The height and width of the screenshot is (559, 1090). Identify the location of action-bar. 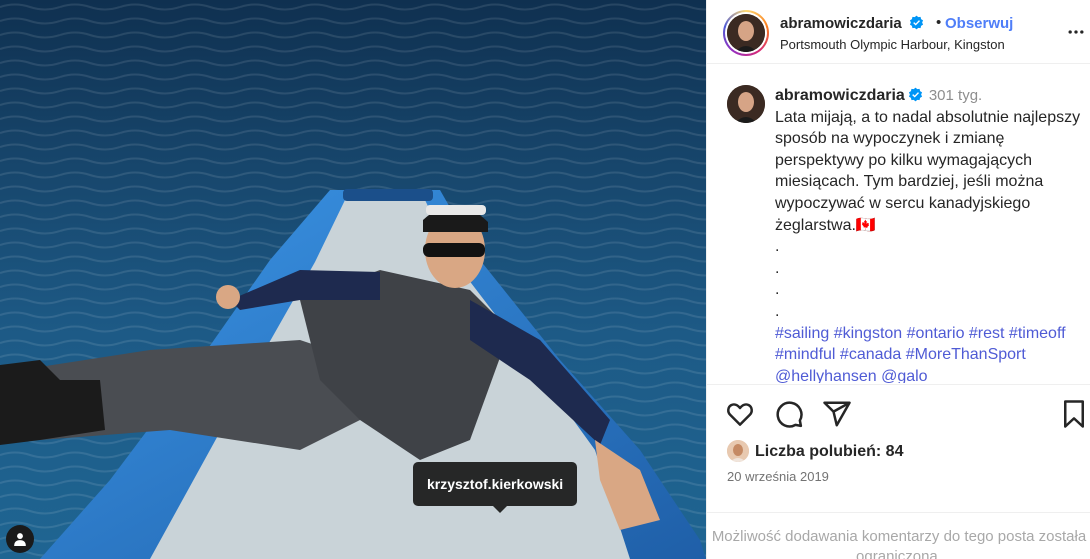
(898, 414).